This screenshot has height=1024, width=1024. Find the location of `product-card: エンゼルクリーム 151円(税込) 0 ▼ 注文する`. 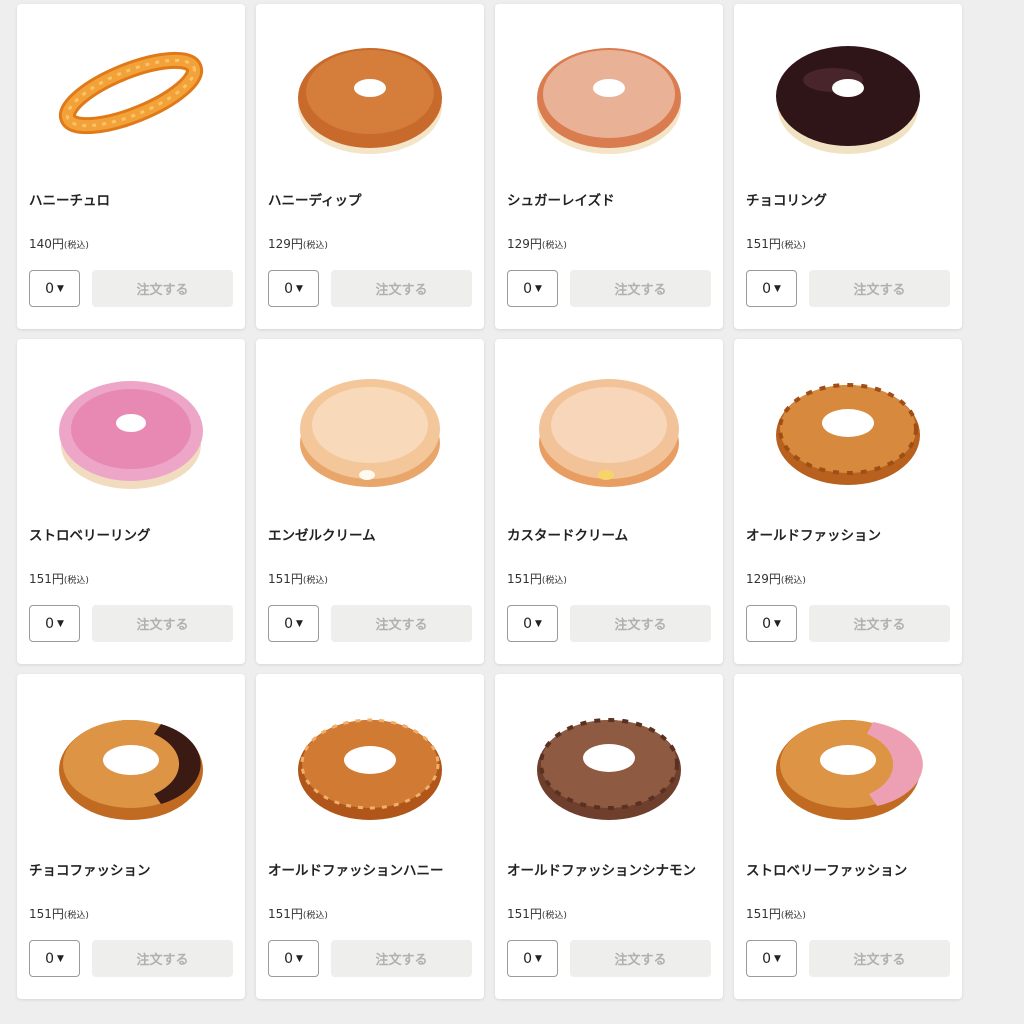

product-card: エンゼルクリーム 151円(税込) 0 ▼ 注文する is located at coordinates (370, 501).